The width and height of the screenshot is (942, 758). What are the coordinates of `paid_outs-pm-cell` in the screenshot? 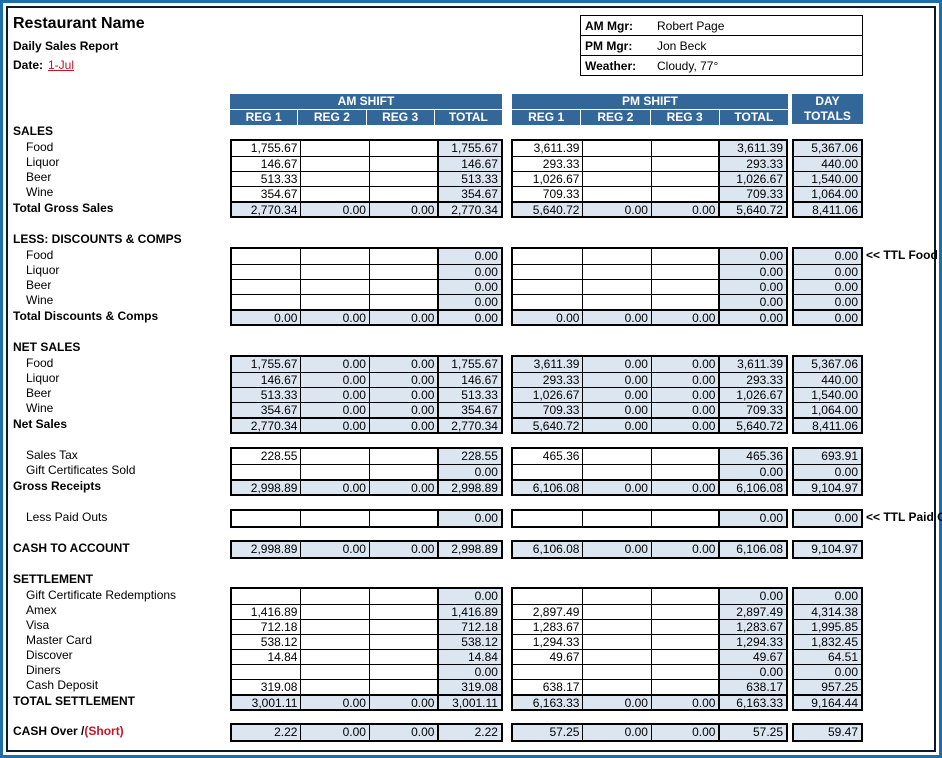 It's located at (684, 518).